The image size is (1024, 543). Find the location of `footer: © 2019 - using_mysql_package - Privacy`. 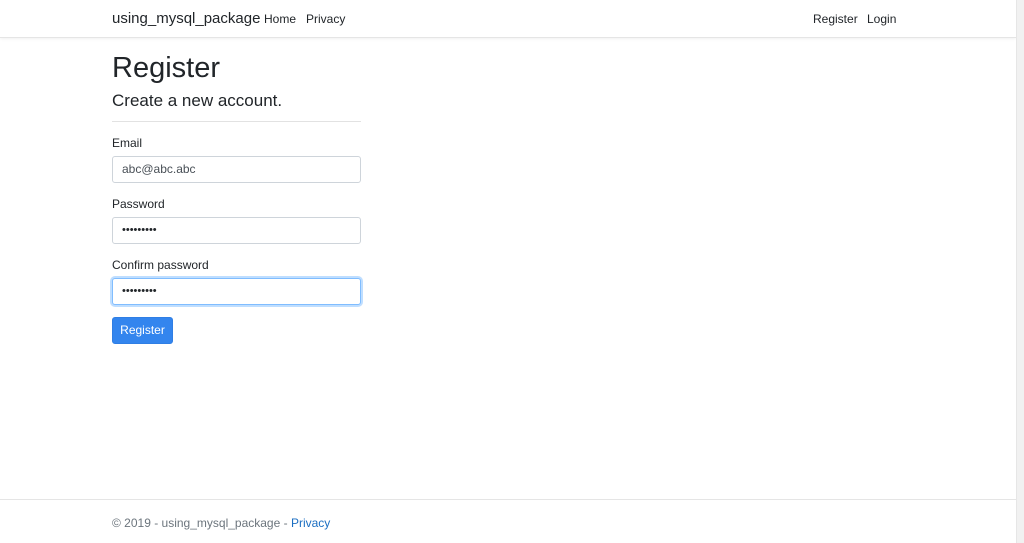

footer: © 2019 - using_mysql_package - Privacy is located at coordinates (221, 523).